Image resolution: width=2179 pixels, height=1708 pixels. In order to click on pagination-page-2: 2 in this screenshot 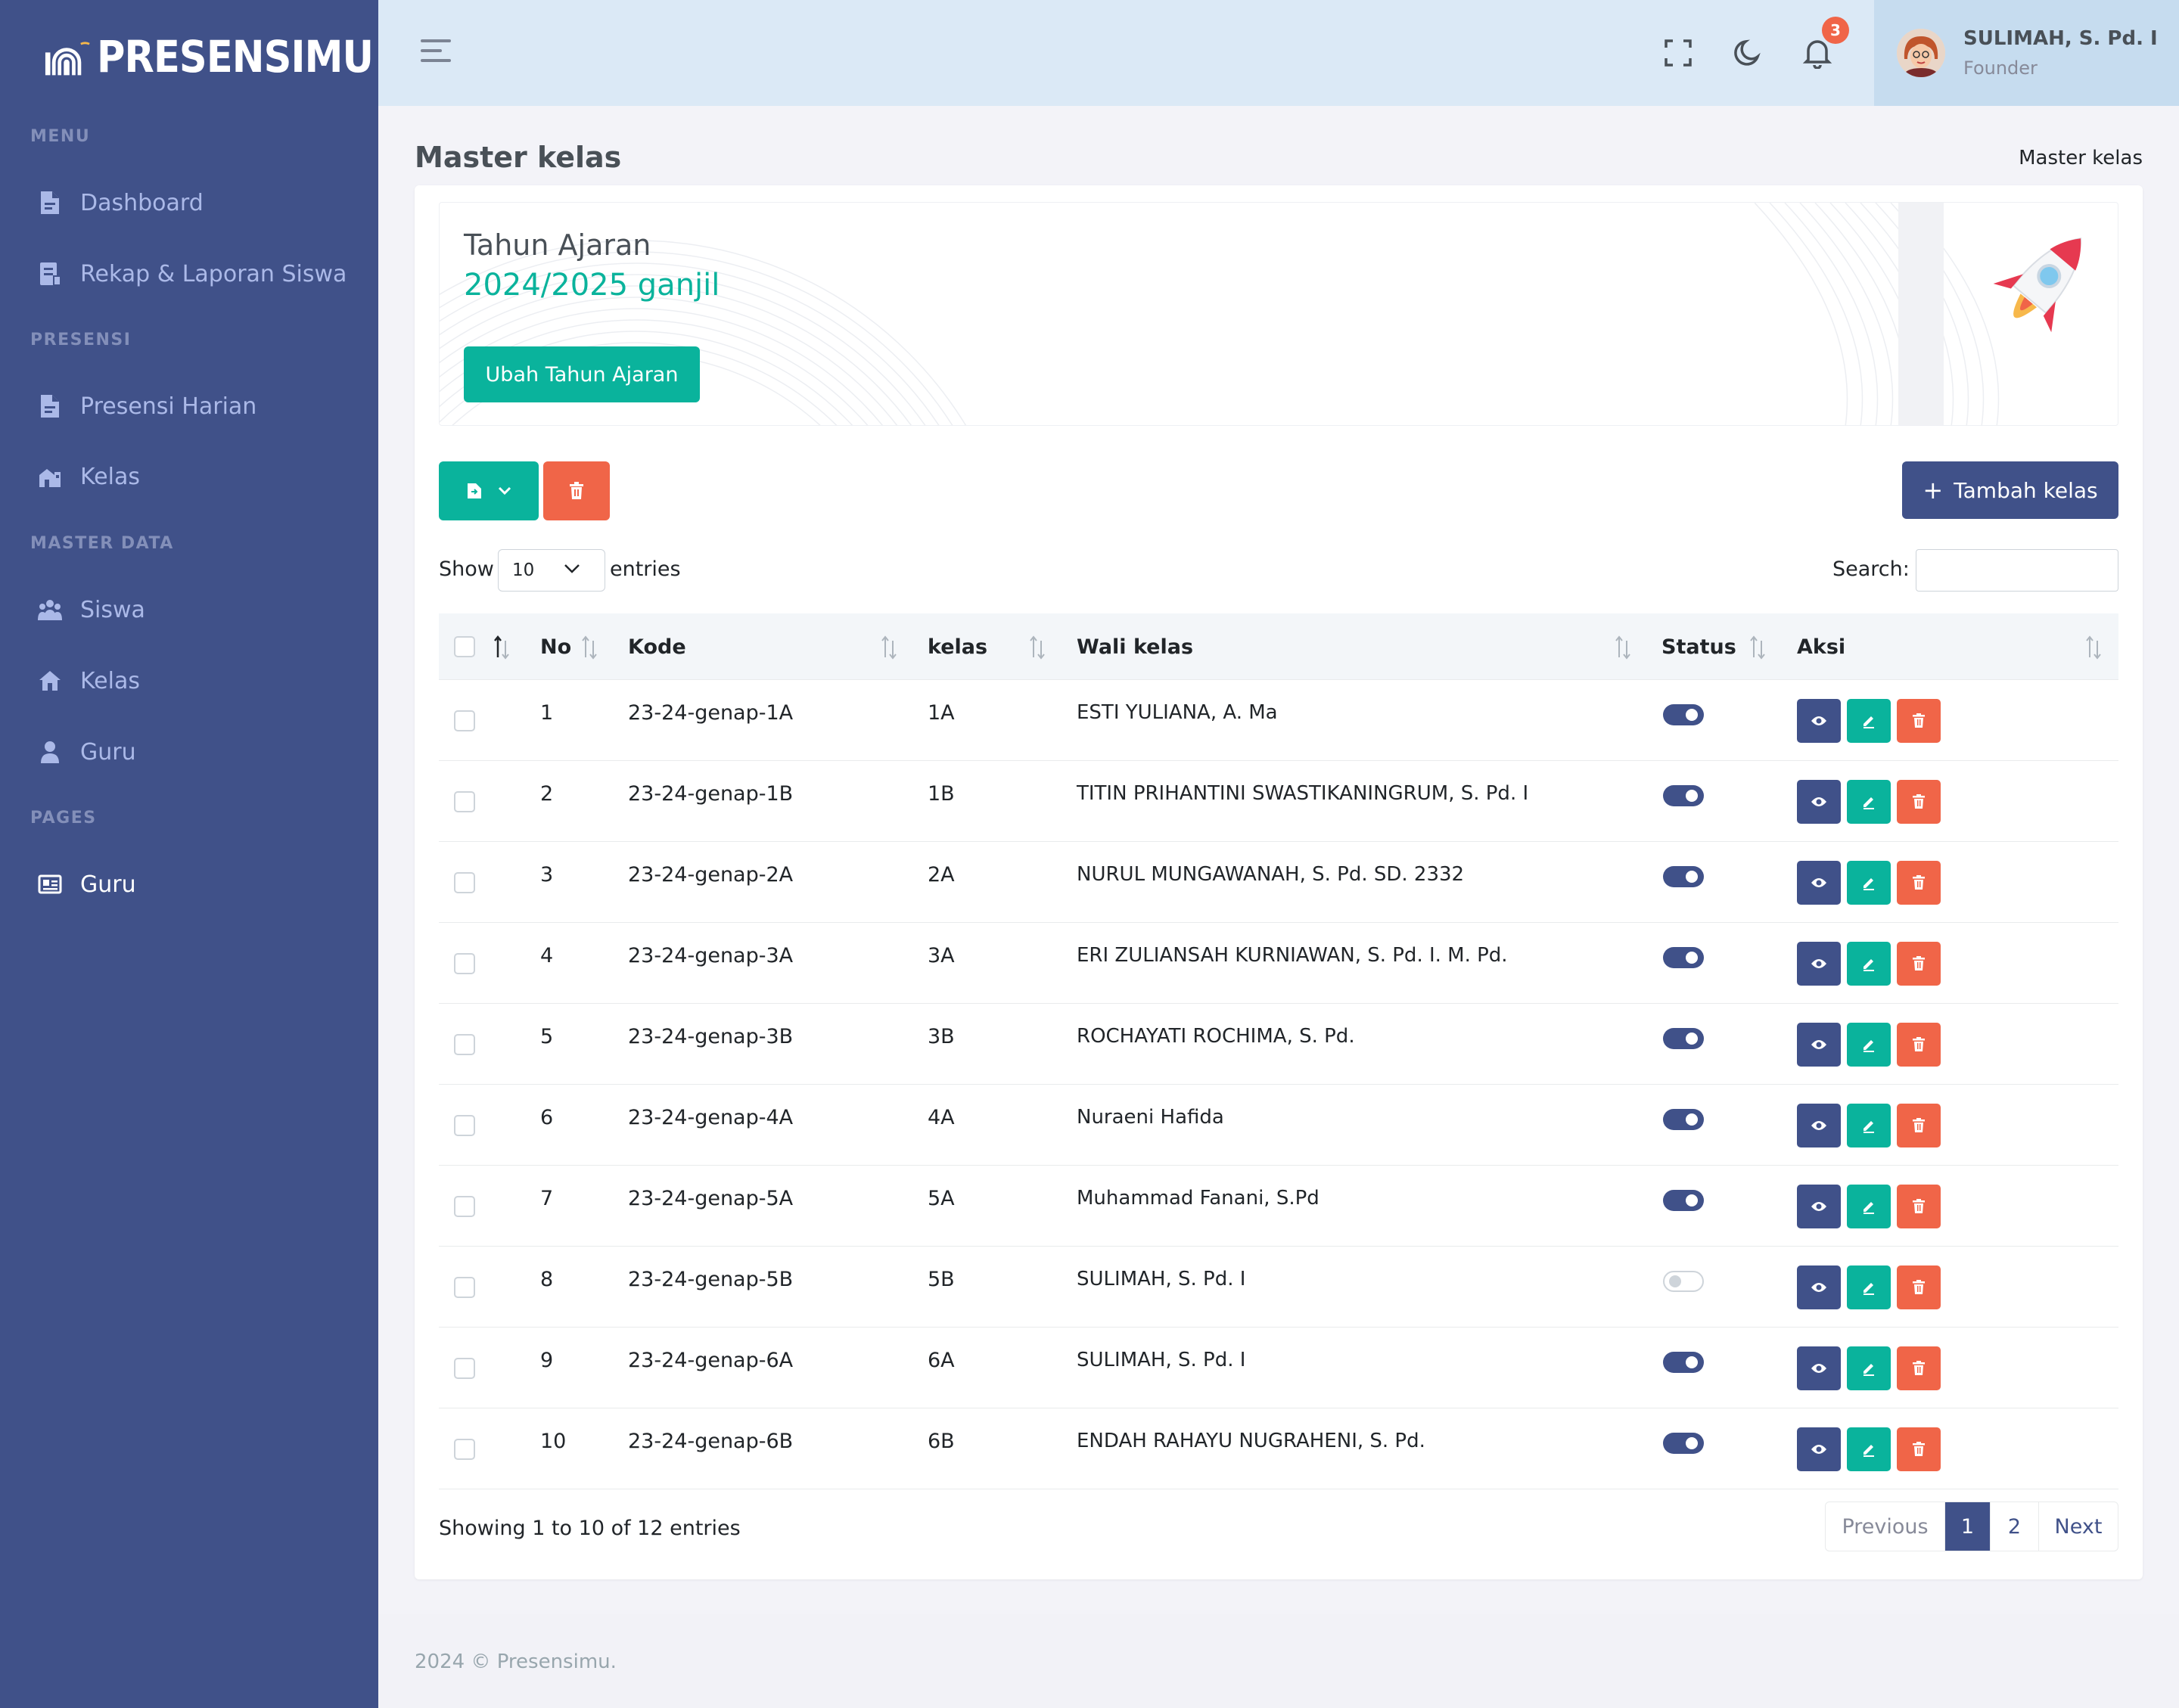, I will do `click(2015, 1527)`.